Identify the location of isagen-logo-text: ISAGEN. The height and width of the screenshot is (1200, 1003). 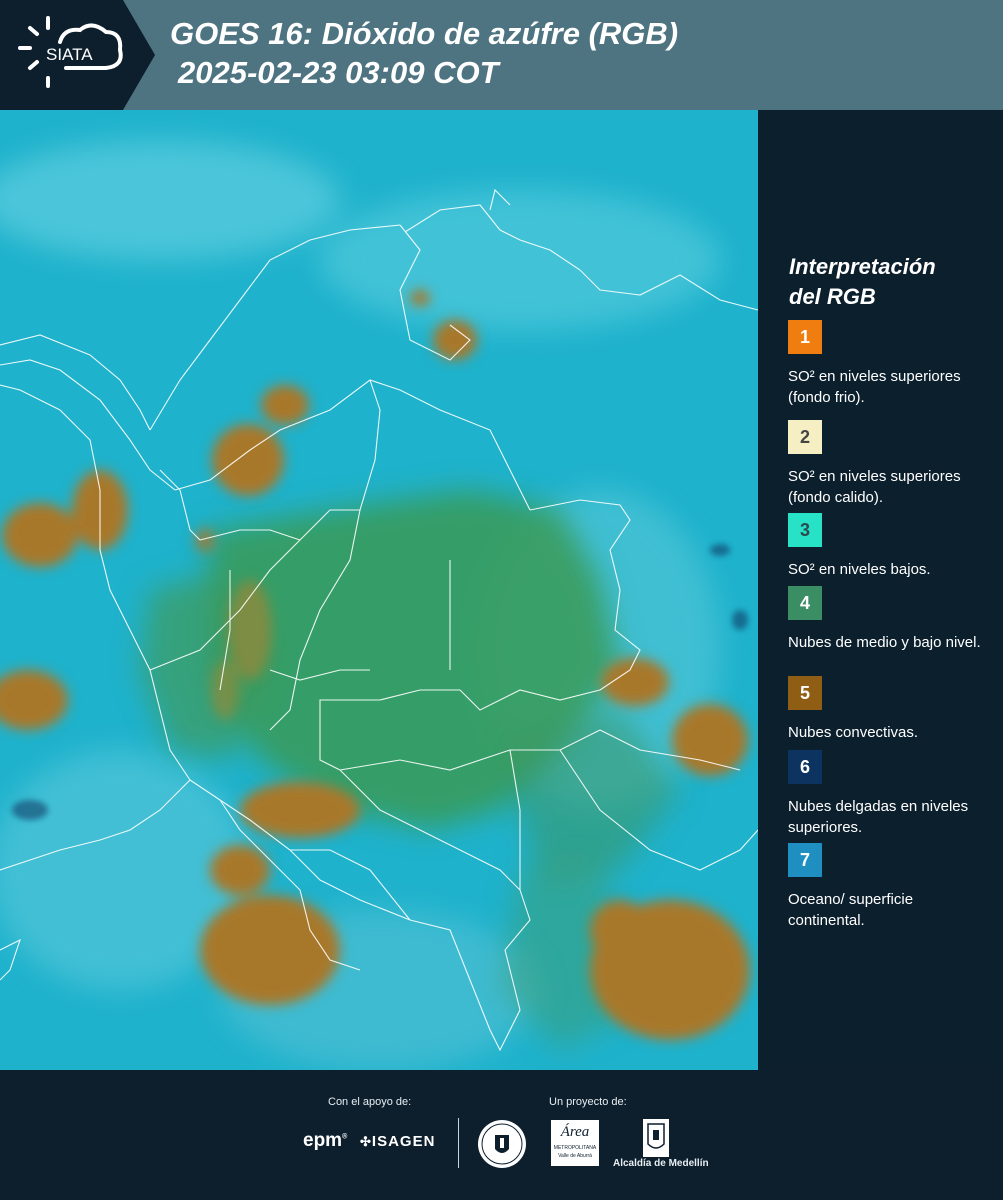
(403, 1141).